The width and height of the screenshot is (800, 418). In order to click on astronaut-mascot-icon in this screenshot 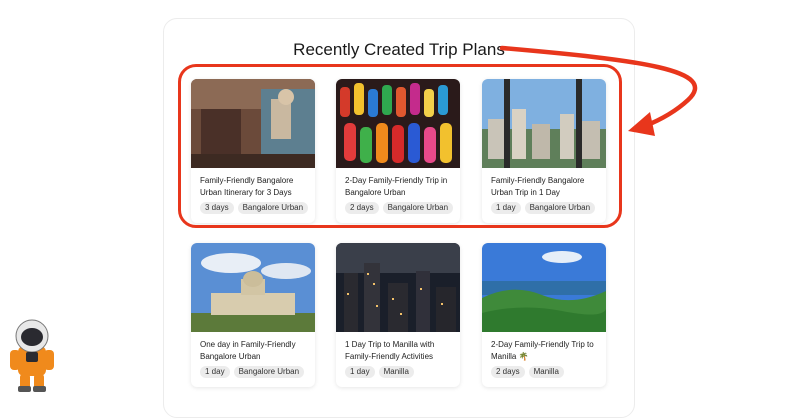, I will do `click(32, 355)`.